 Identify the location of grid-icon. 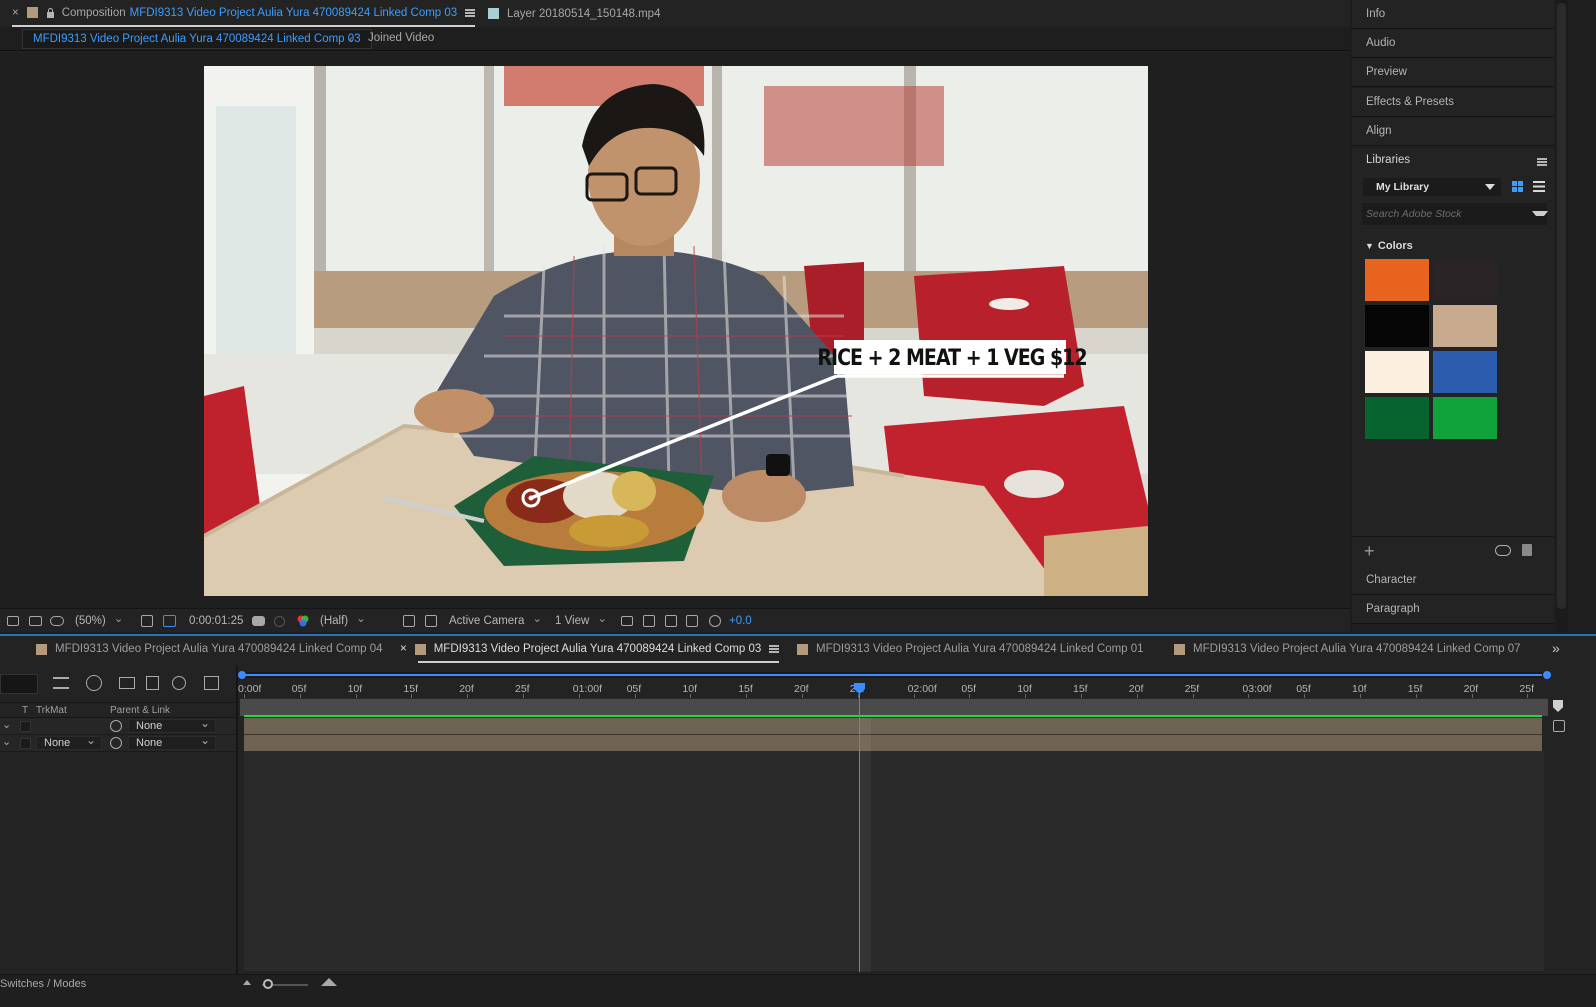
(431, 621).